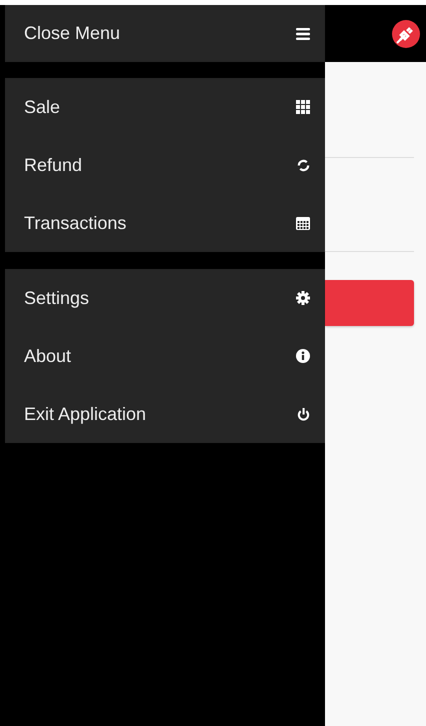 The height and width of the screenshot is (726, 426). I want to click on close-menu-button: Close Menu, so click(165, 33).